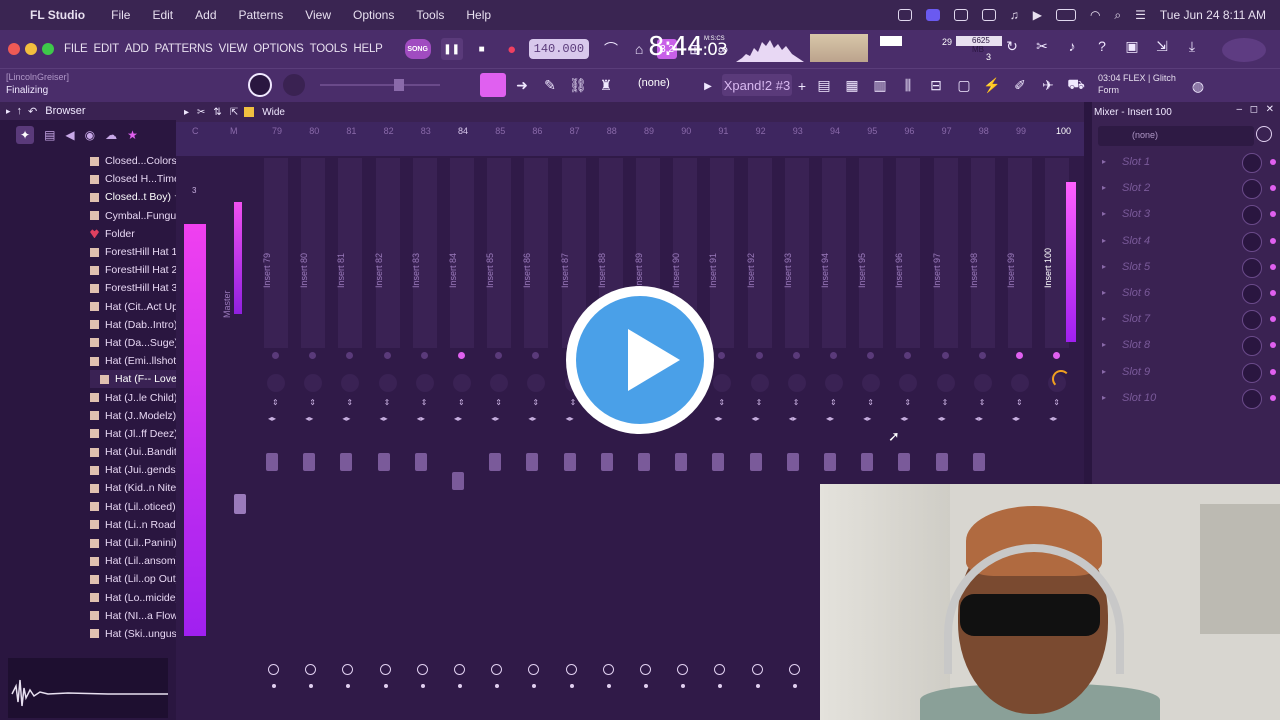 The image size is (1280, 720). What do you see at coordinates (133, 507) in the screenshot?
I see `list-item: Hat (Lil..oticed)` at bounding box center [133, 507].